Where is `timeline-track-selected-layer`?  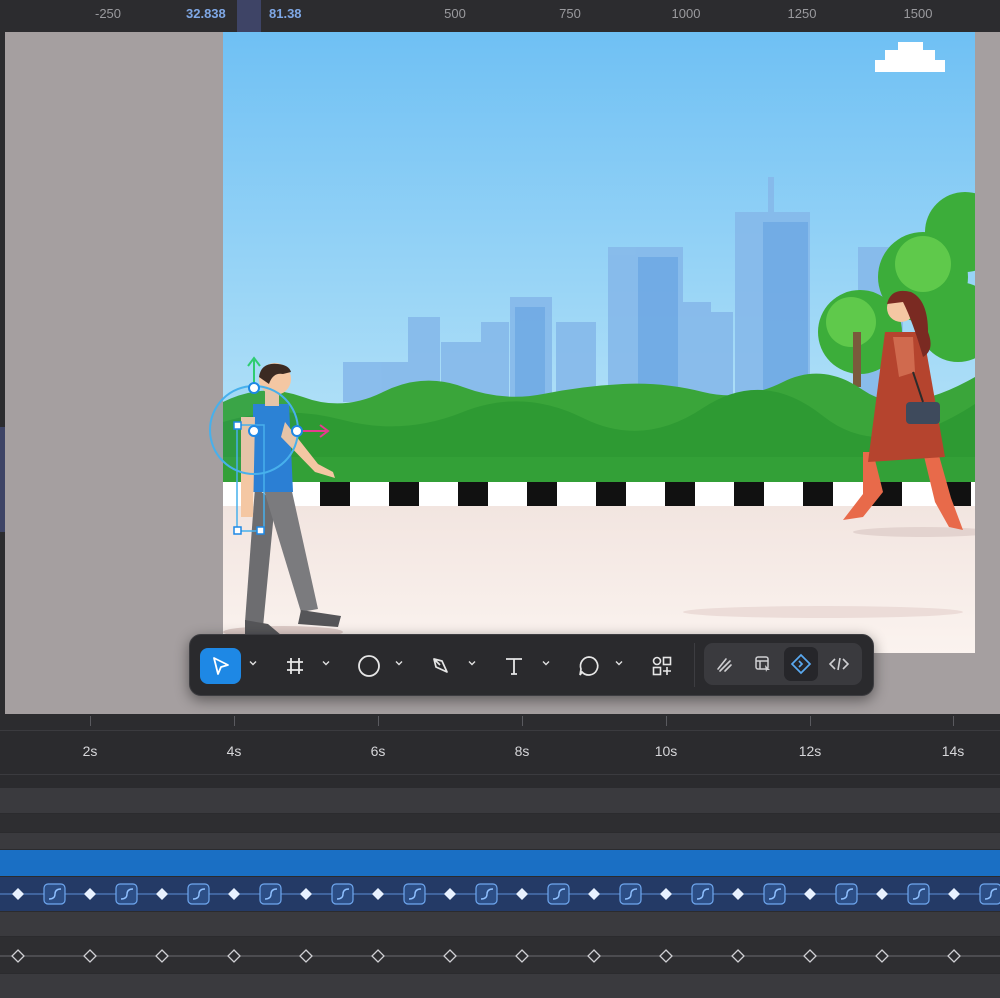
timeline-track-selected-layer is located at coordinates (500, 863).